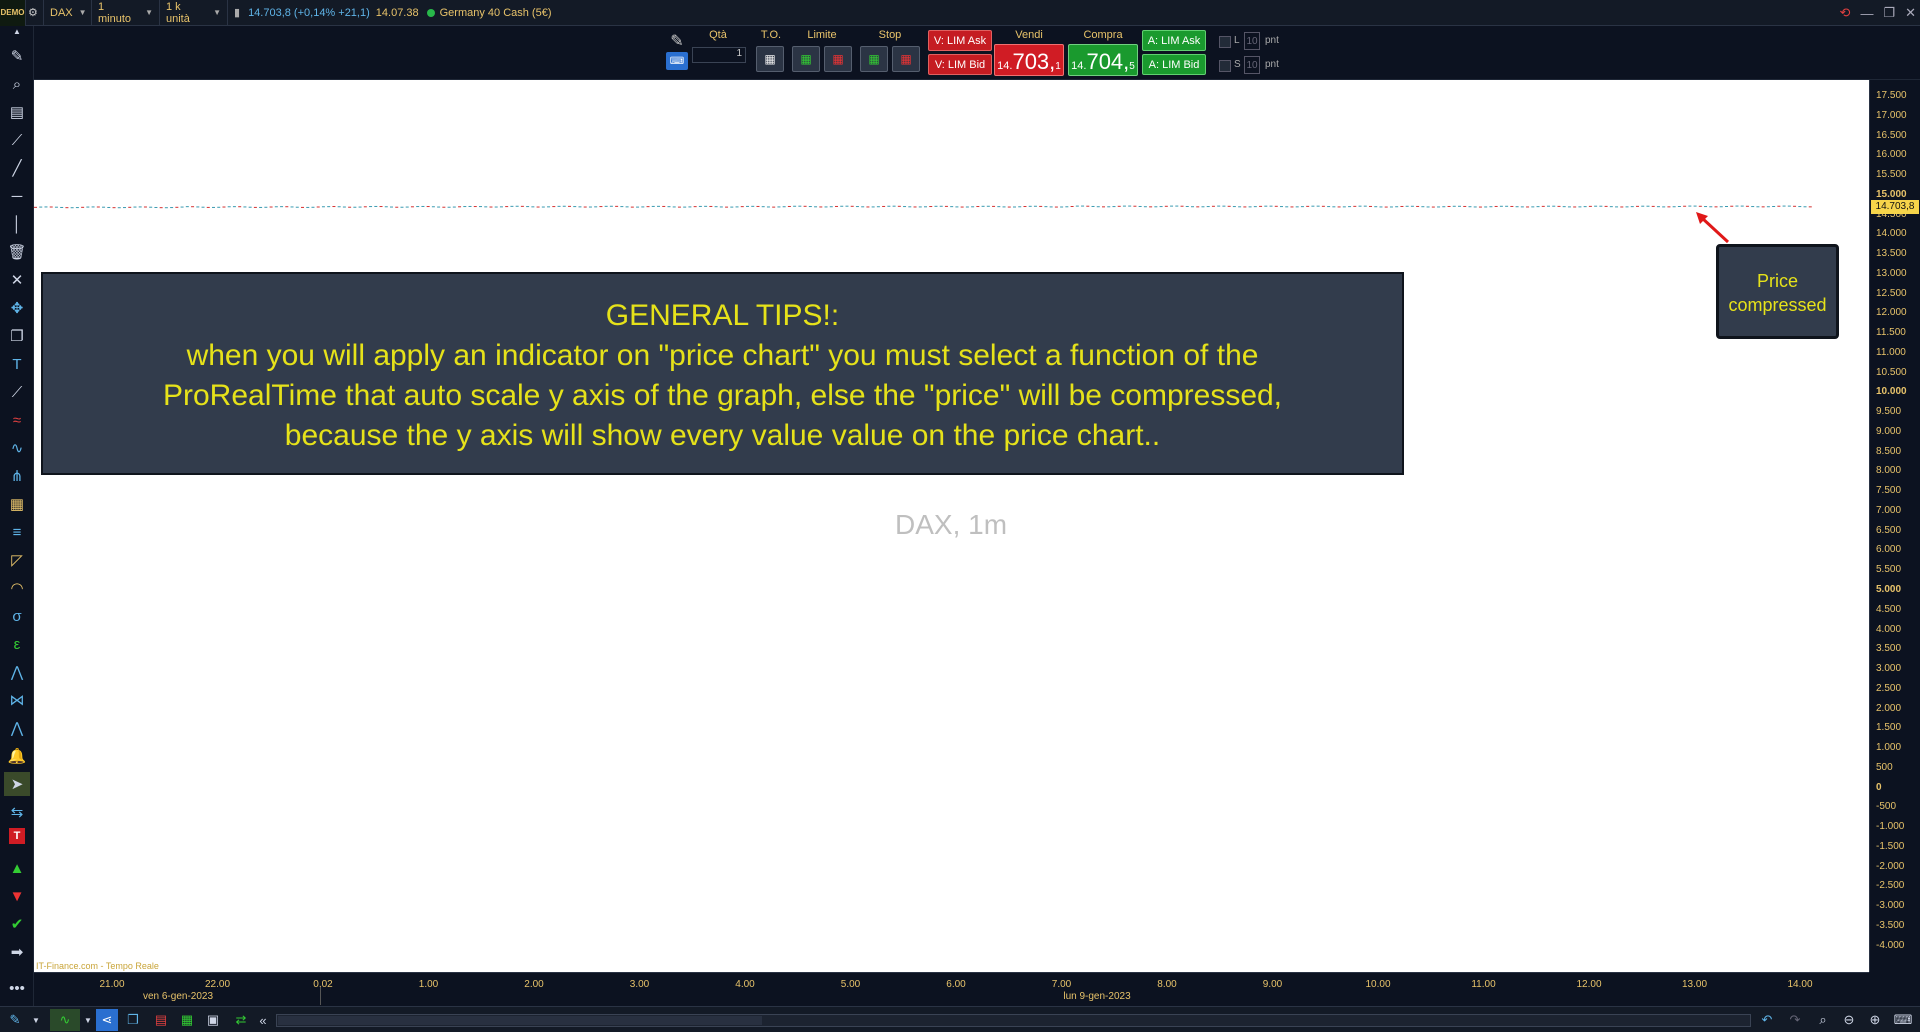 This screenshot has height=1032, width=1920. I want to click on buy-limit-ask-button: A: LIM Ask, so click(1174, 40).